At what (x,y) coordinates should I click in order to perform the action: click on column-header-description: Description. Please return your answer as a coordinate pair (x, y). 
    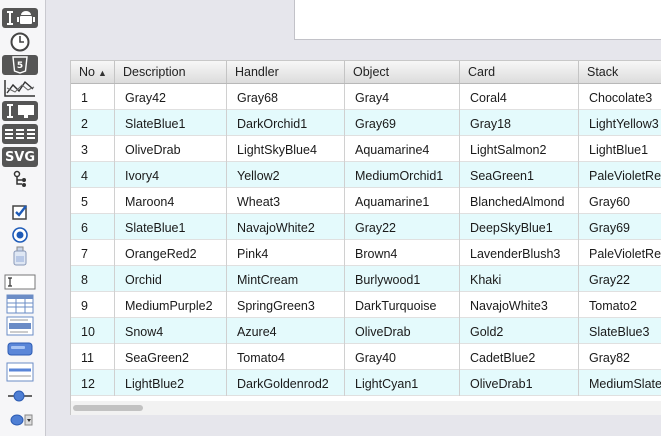
    Looking at the image, I should click on (171, 72).